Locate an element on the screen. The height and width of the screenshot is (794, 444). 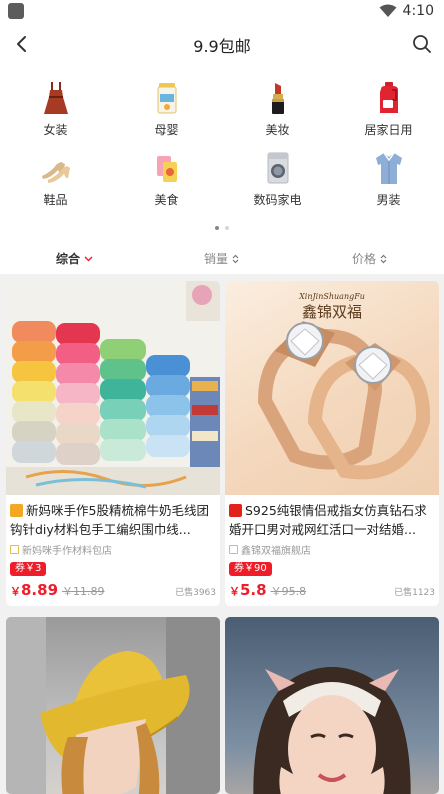
category-digital-appliances: 数码家电 is located at coordinates (277, 179).